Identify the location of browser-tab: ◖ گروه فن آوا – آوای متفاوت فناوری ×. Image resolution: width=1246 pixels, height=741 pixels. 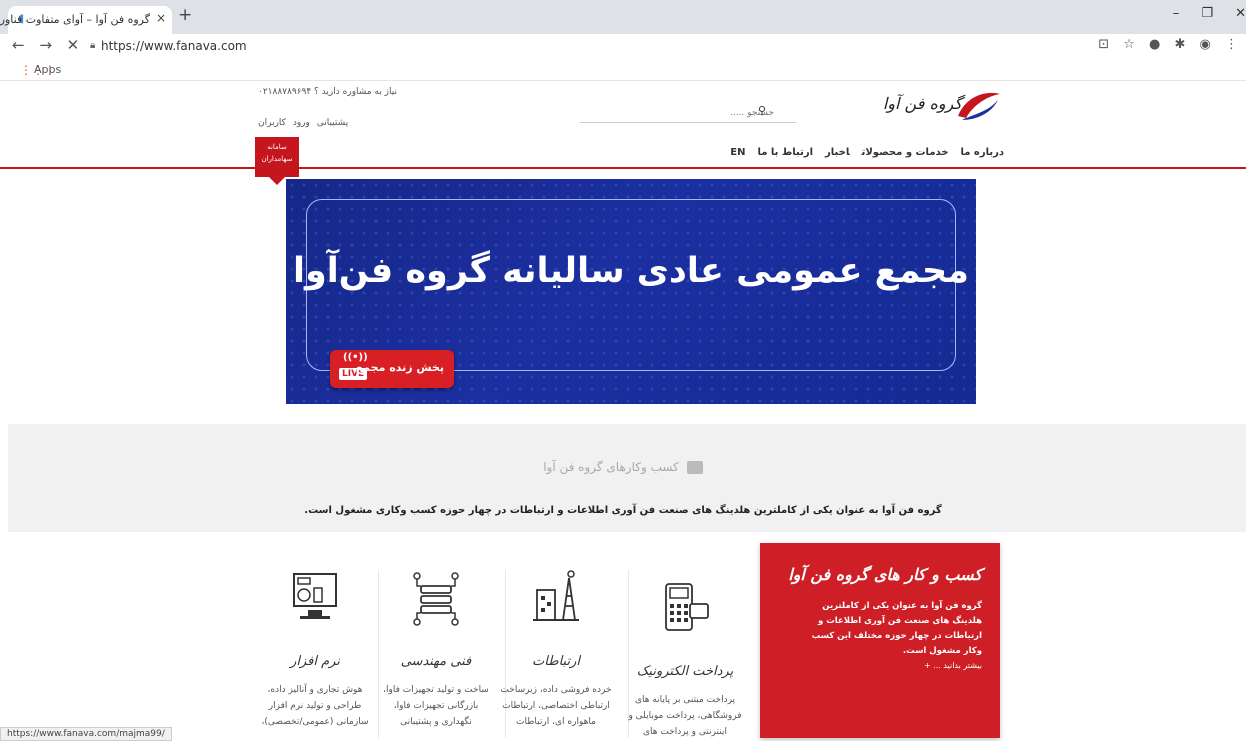
(86, 20).